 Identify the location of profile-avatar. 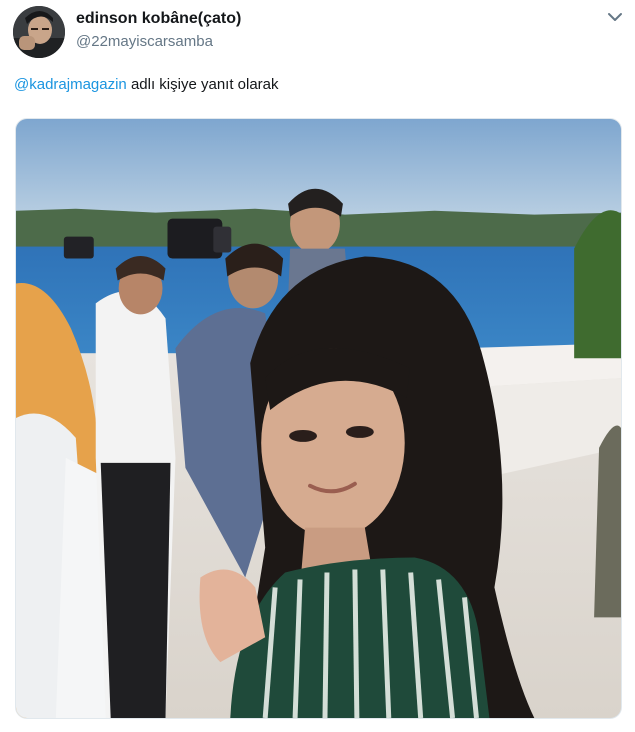
(39, 32).